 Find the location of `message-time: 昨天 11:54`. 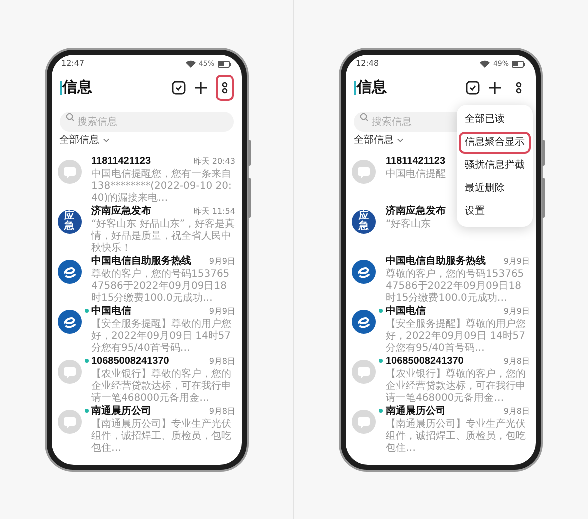

message-time: 昨天 11:54 is located at coordinates (215, 212).